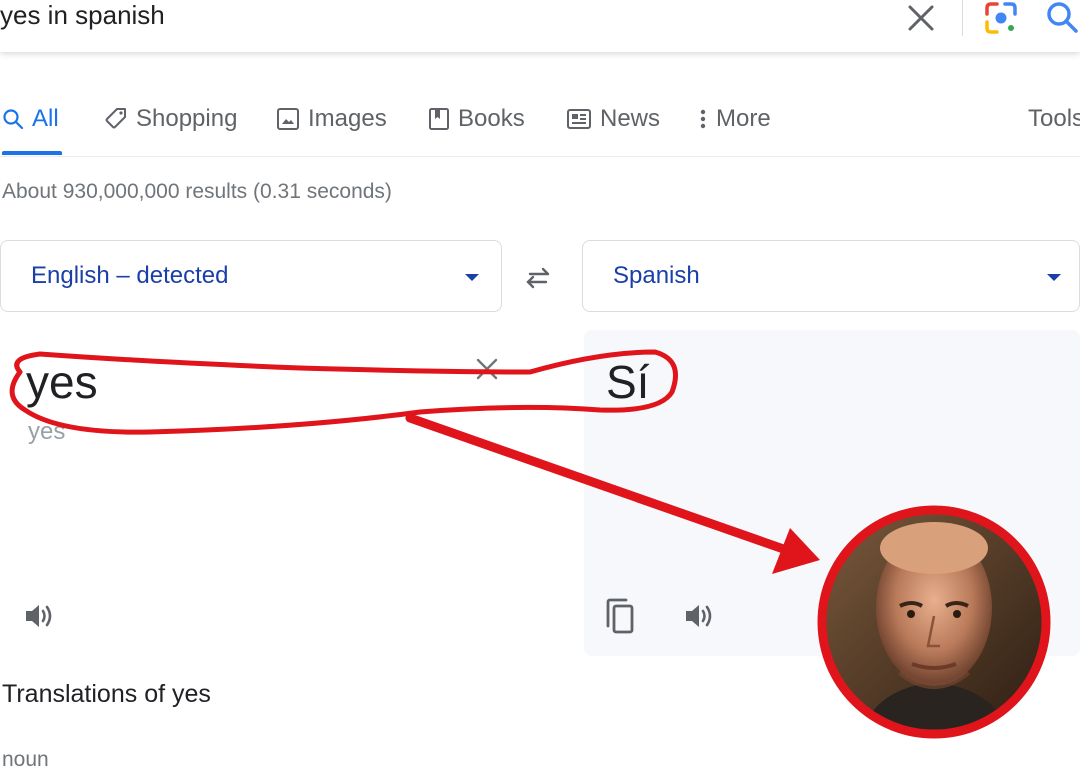 The width and height of the screenshot is (1080, 769). I want to click on clear-search-button, so click(921, 18).